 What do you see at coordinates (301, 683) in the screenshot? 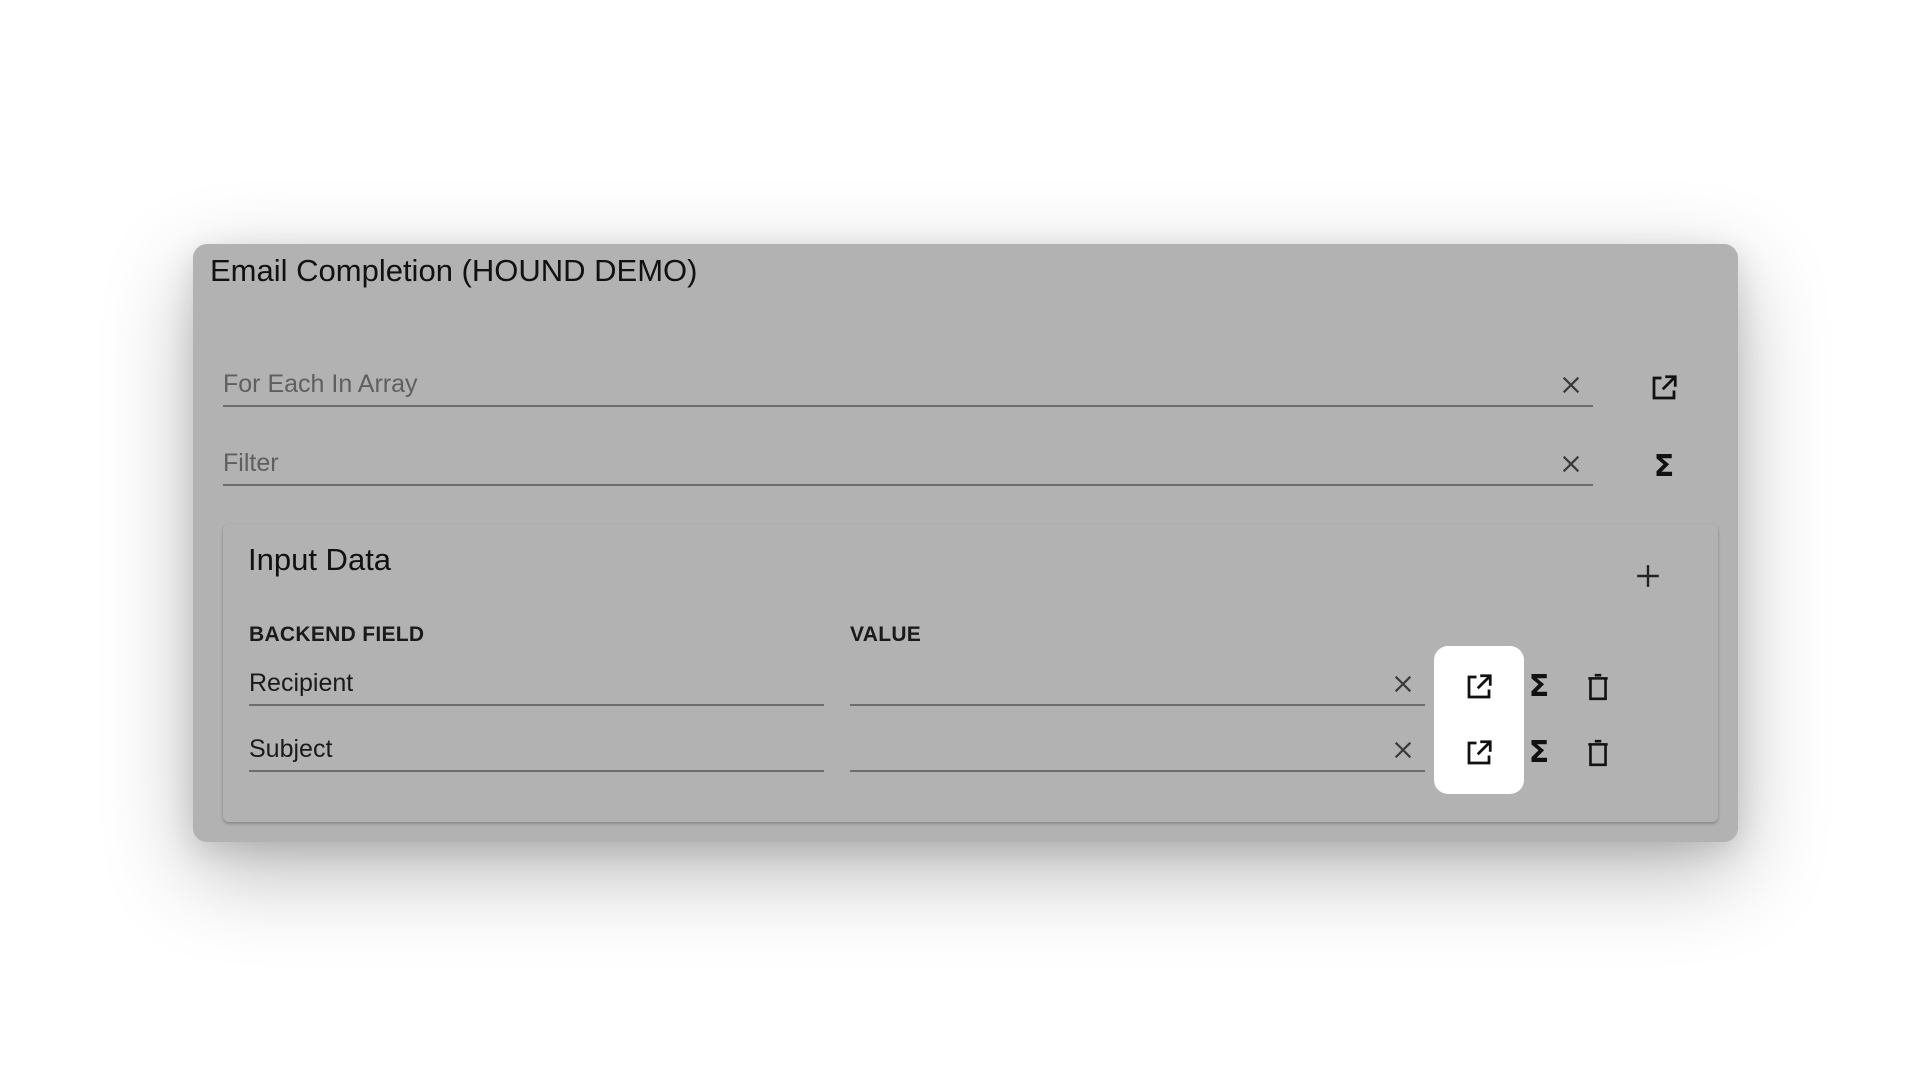
I see `backend-field-value: Recipient` at bounding box center [301, 683].